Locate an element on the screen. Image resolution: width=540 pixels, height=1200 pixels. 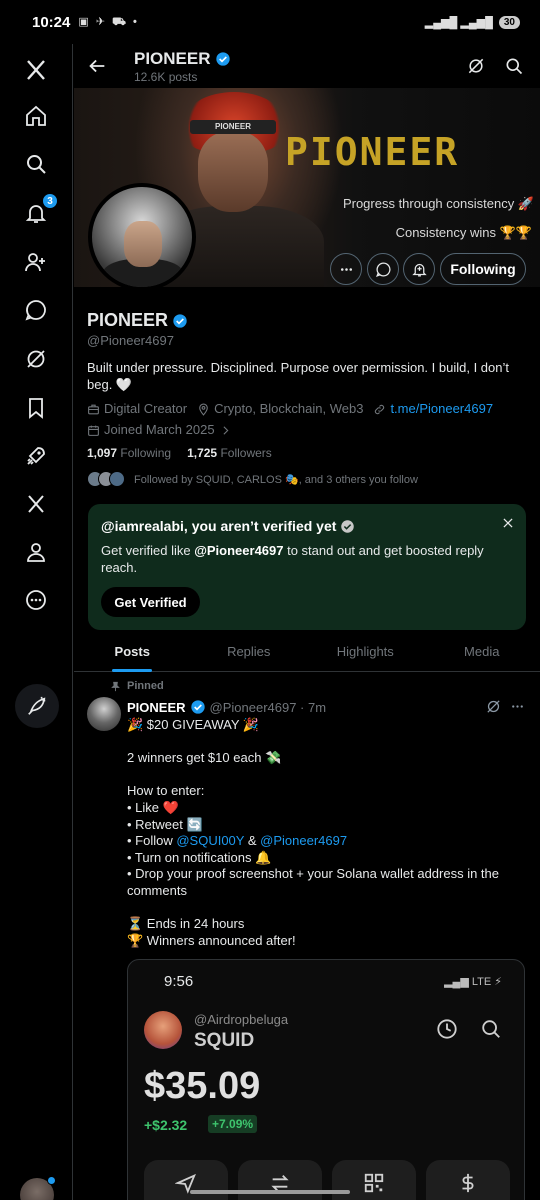
follow-people-icon is located at coordinates (36, 262).